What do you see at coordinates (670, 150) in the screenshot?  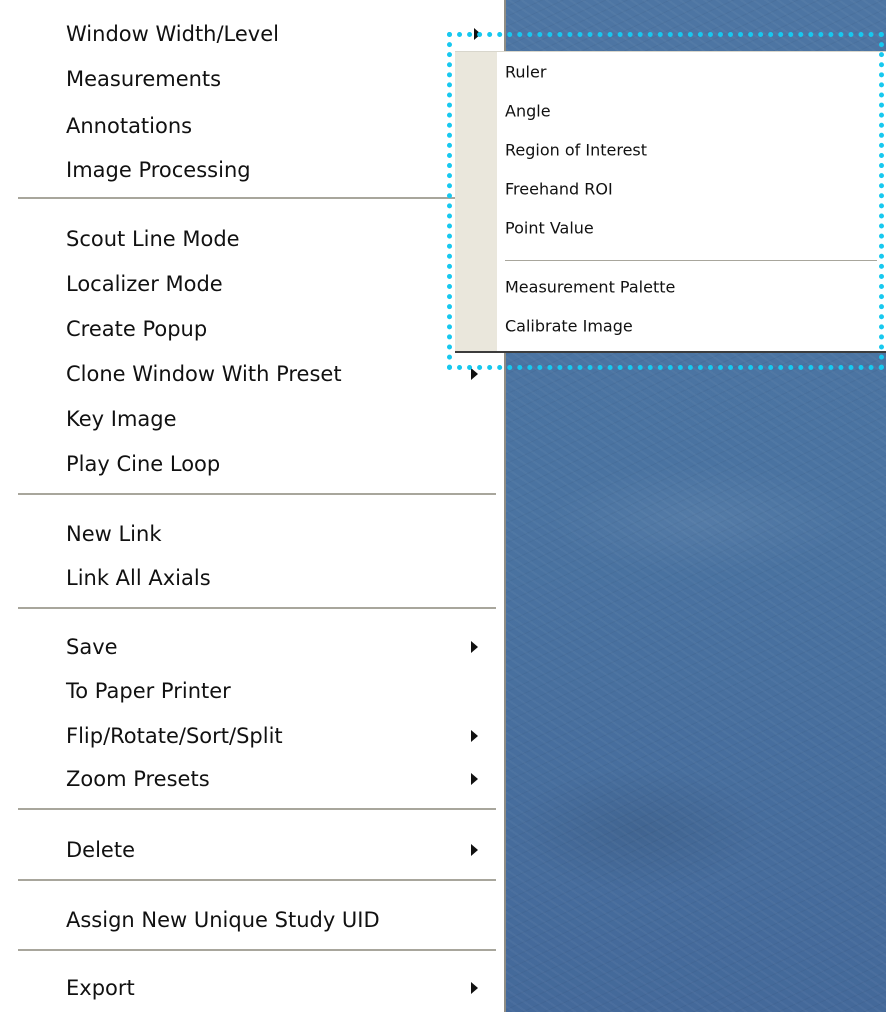 I see `submenu-item-region-of-interest: Region of Interest` at bounding box center [670, 150].